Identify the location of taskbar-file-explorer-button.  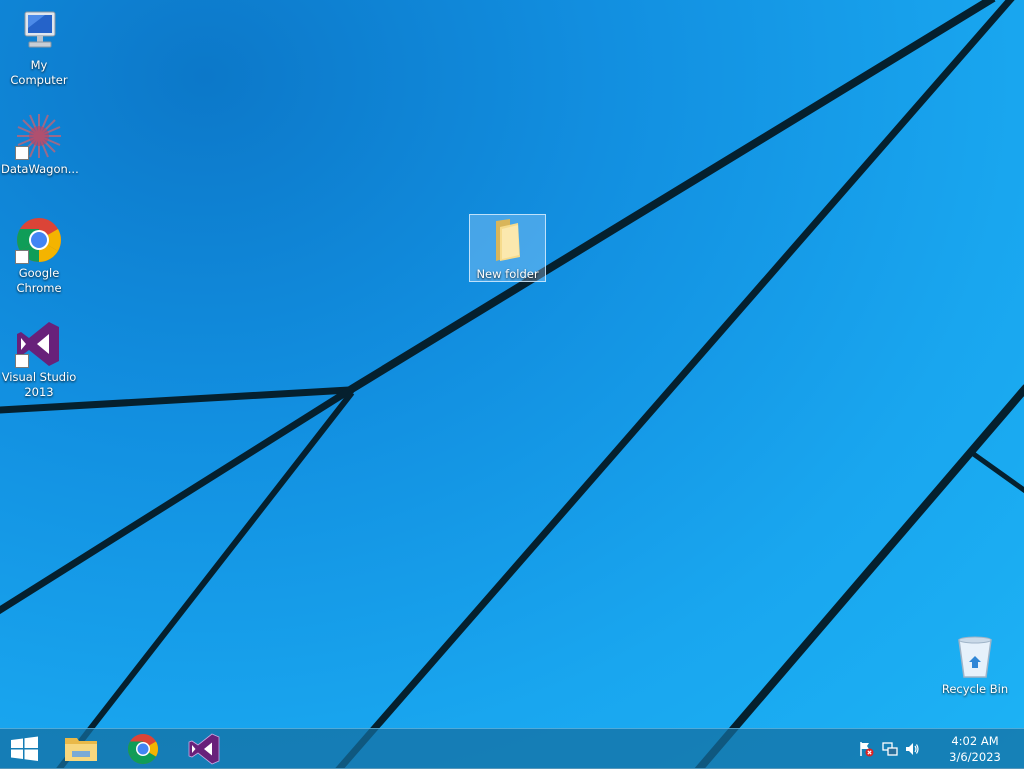
(81, 749).